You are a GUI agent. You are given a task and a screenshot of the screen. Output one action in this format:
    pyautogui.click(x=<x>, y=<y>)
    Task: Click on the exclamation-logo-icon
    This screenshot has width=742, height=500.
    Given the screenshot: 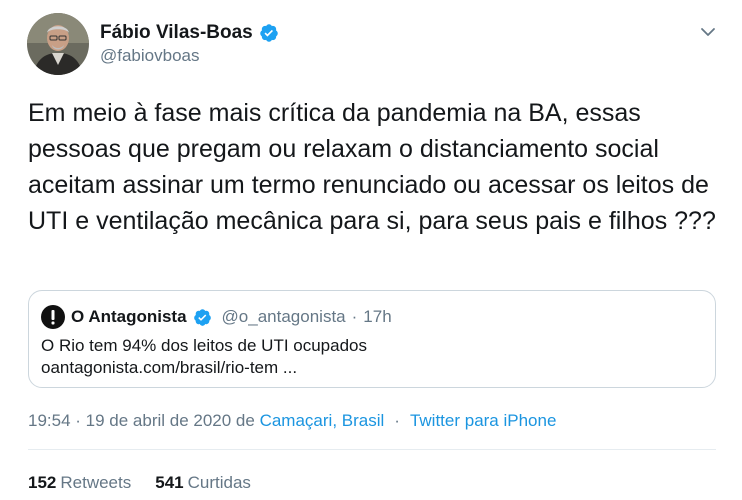 What is the action you would take?
    pyautogui.click(x=53, y=317)
    